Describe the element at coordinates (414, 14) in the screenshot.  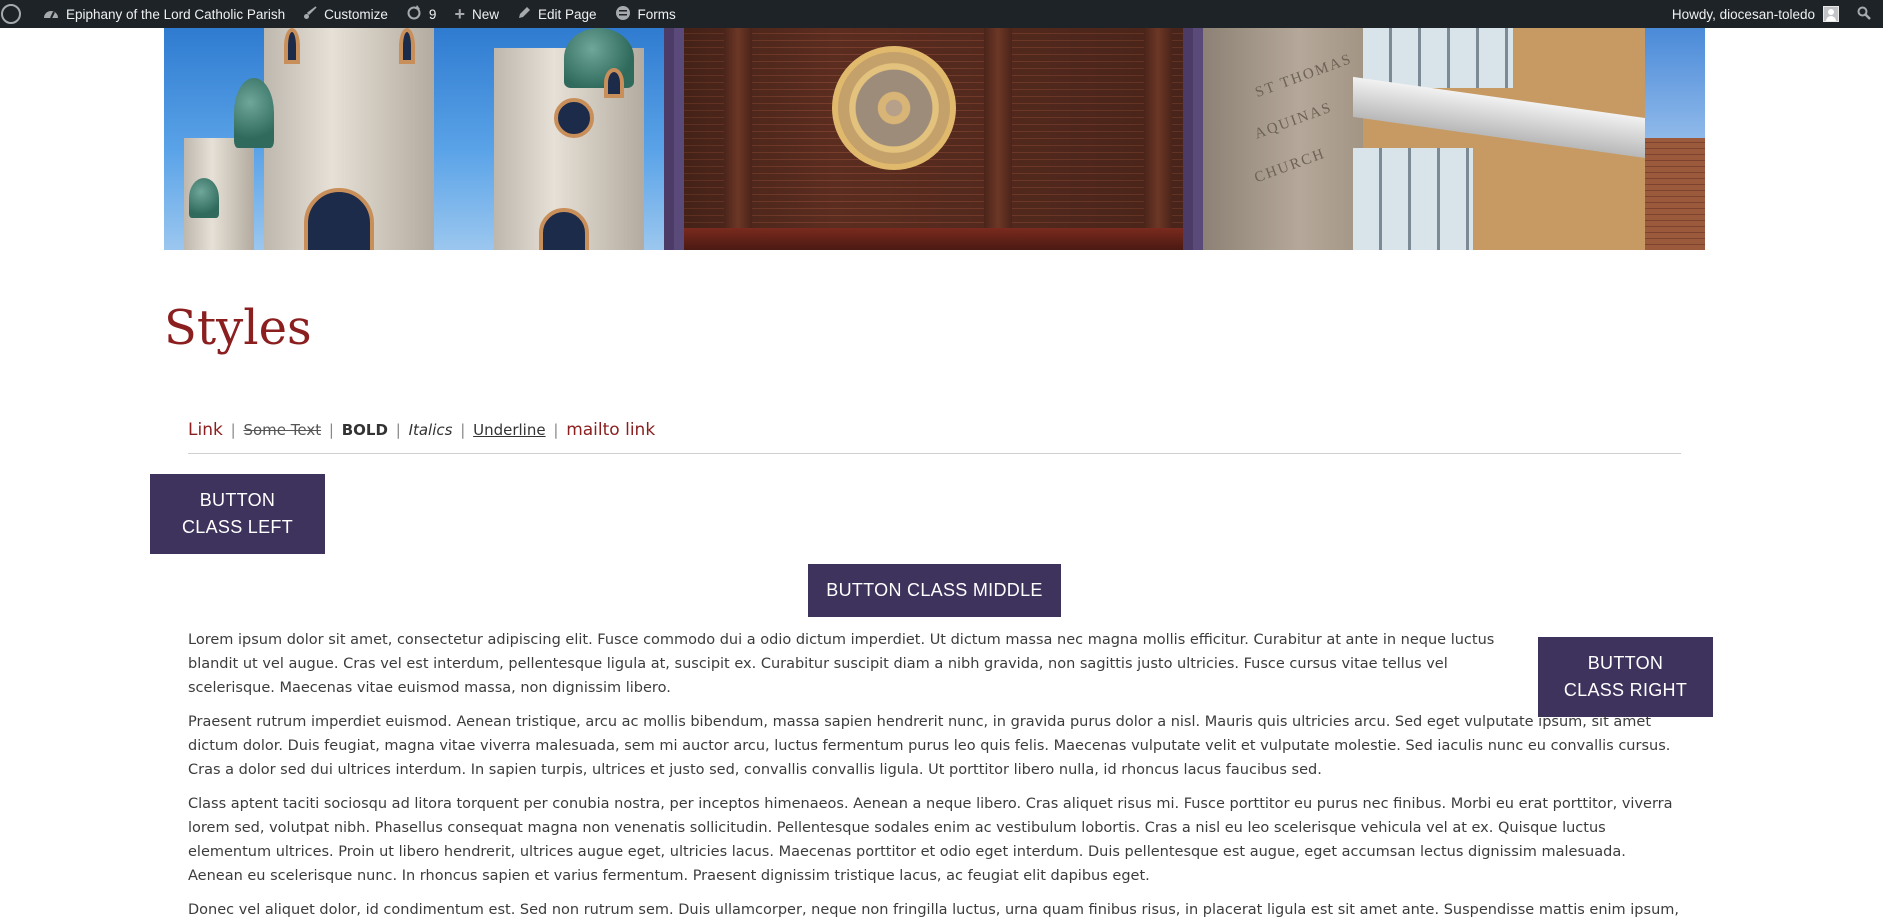
I see `updates-icon` at that location.